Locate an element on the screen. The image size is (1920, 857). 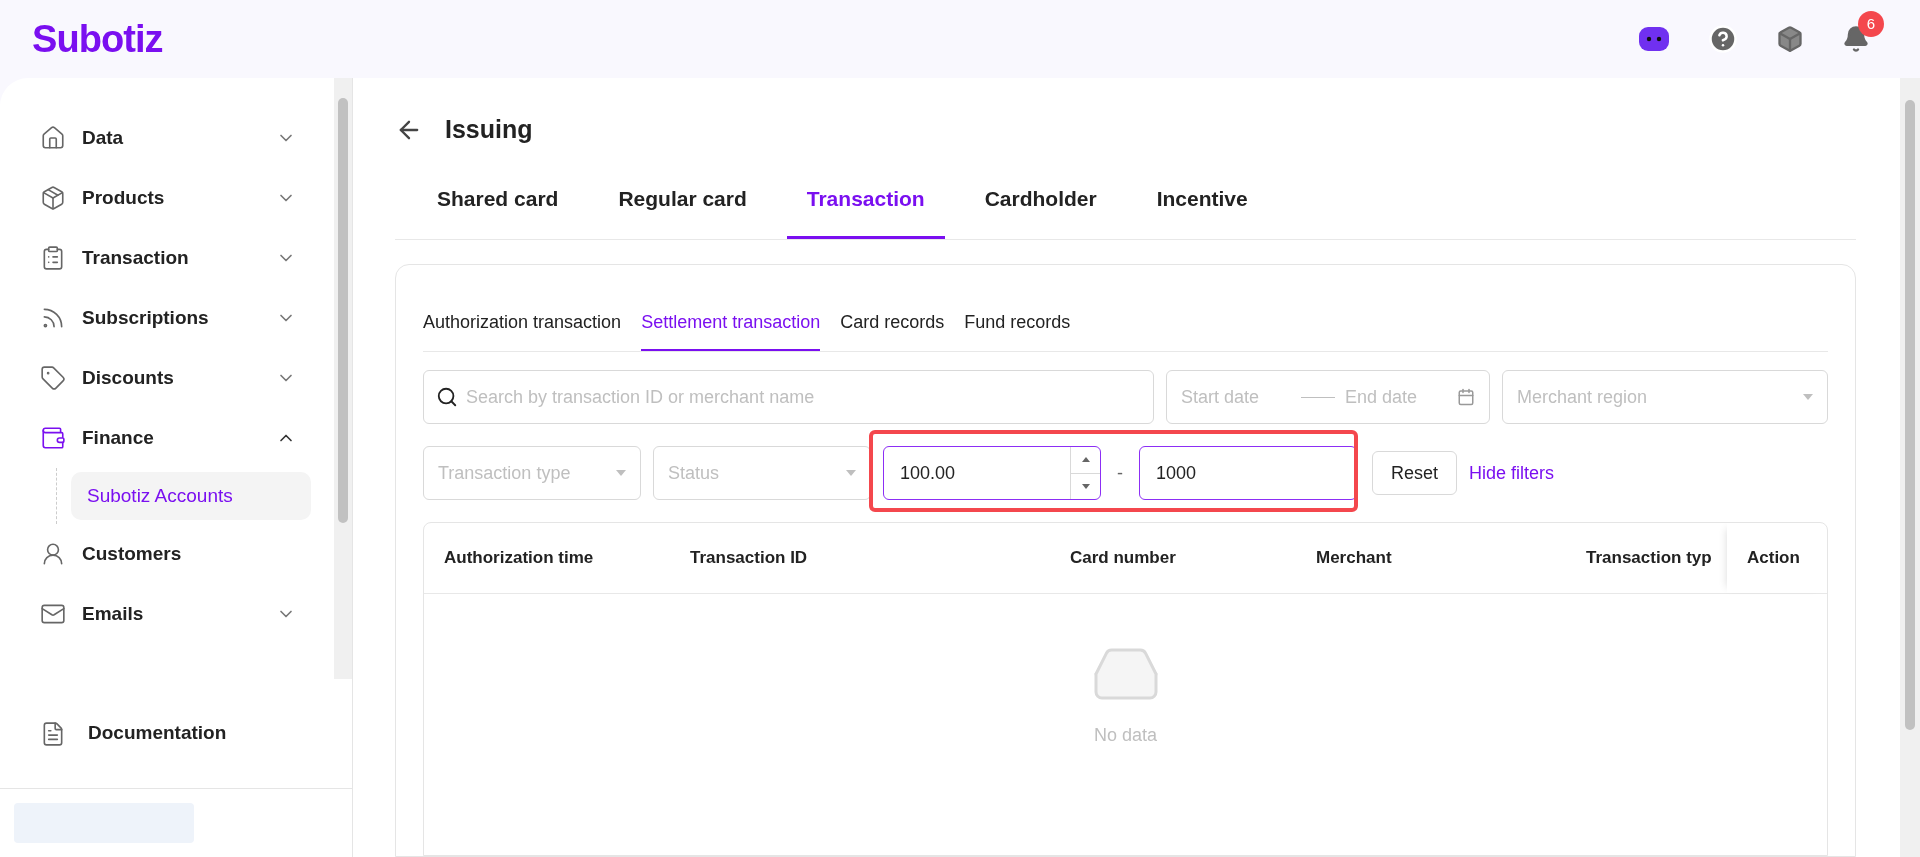
subtab: Card records is located at coordinates (892, 323).